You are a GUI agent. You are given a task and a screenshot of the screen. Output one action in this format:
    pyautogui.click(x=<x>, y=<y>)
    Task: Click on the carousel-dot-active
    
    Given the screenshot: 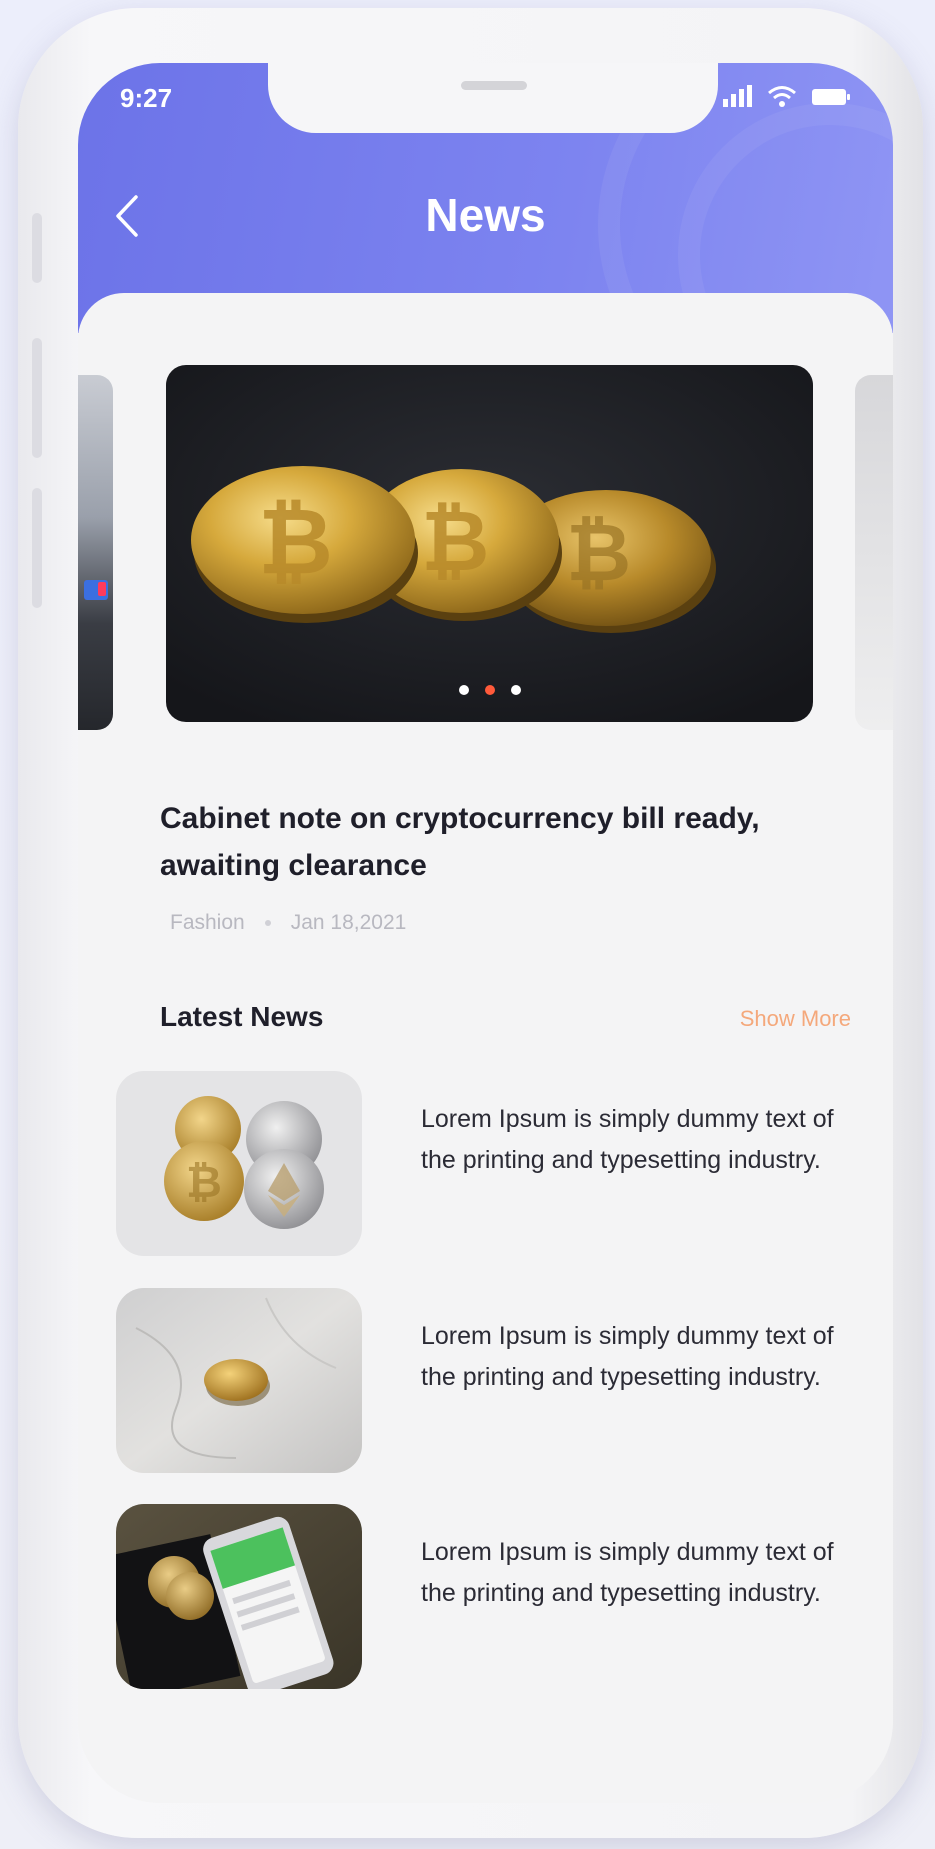 What is the action you would take?
    pyautogui.click(x=489, y=690)
    